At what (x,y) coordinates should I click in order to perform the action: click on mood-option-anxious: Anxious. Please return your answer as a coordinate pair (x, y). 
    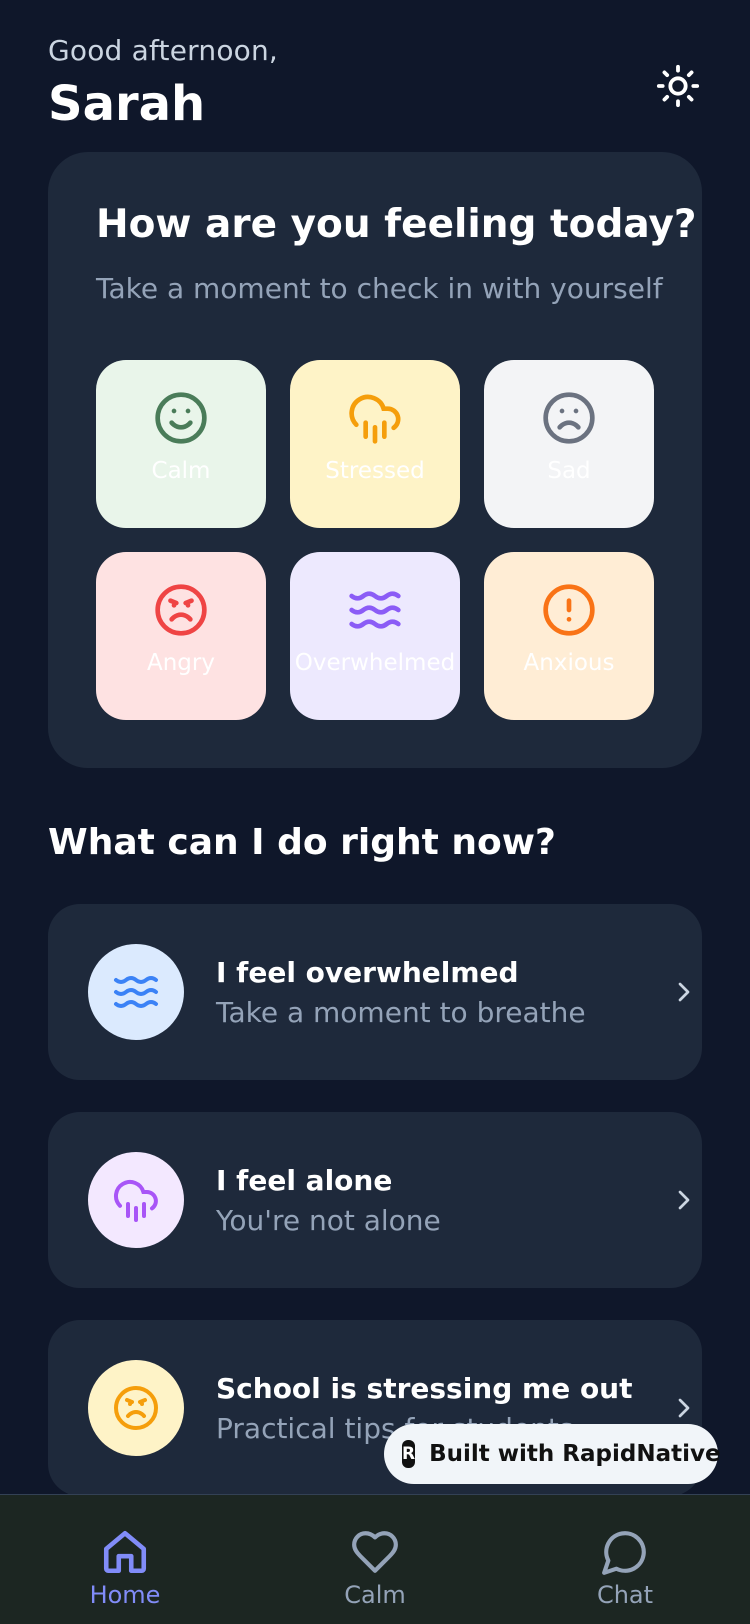
    Looking at the image, I should click on (569, 636).